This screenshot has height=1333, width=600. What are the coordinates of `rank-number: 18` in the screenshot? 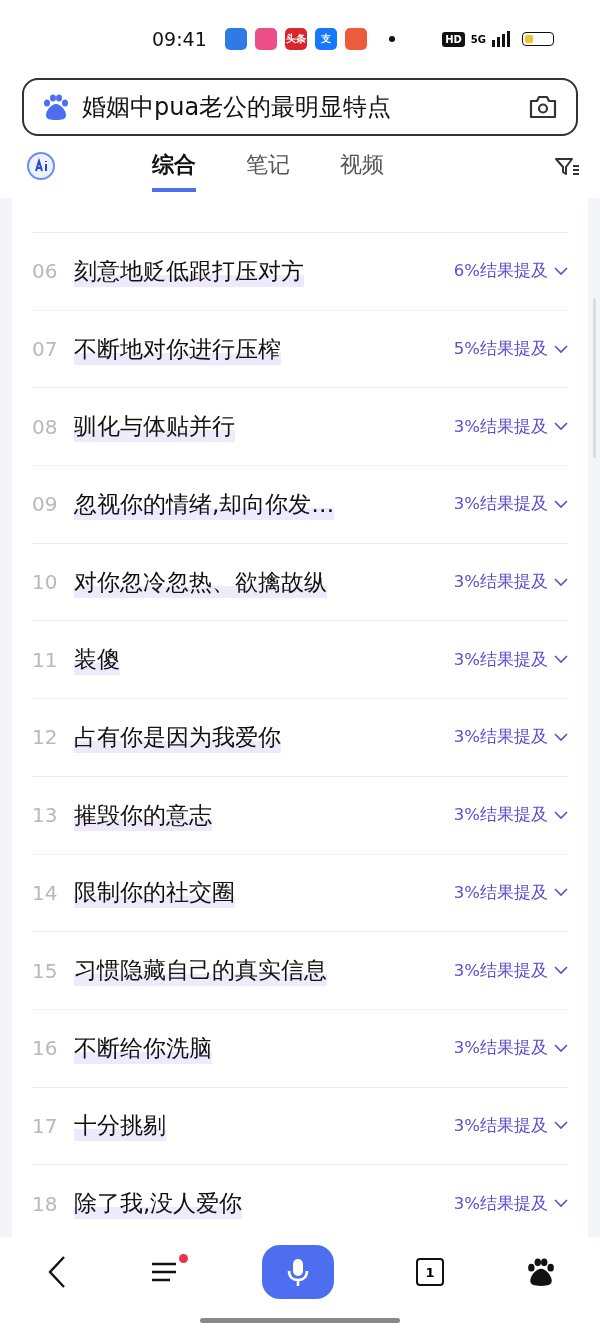 It's located at (45, 1203).